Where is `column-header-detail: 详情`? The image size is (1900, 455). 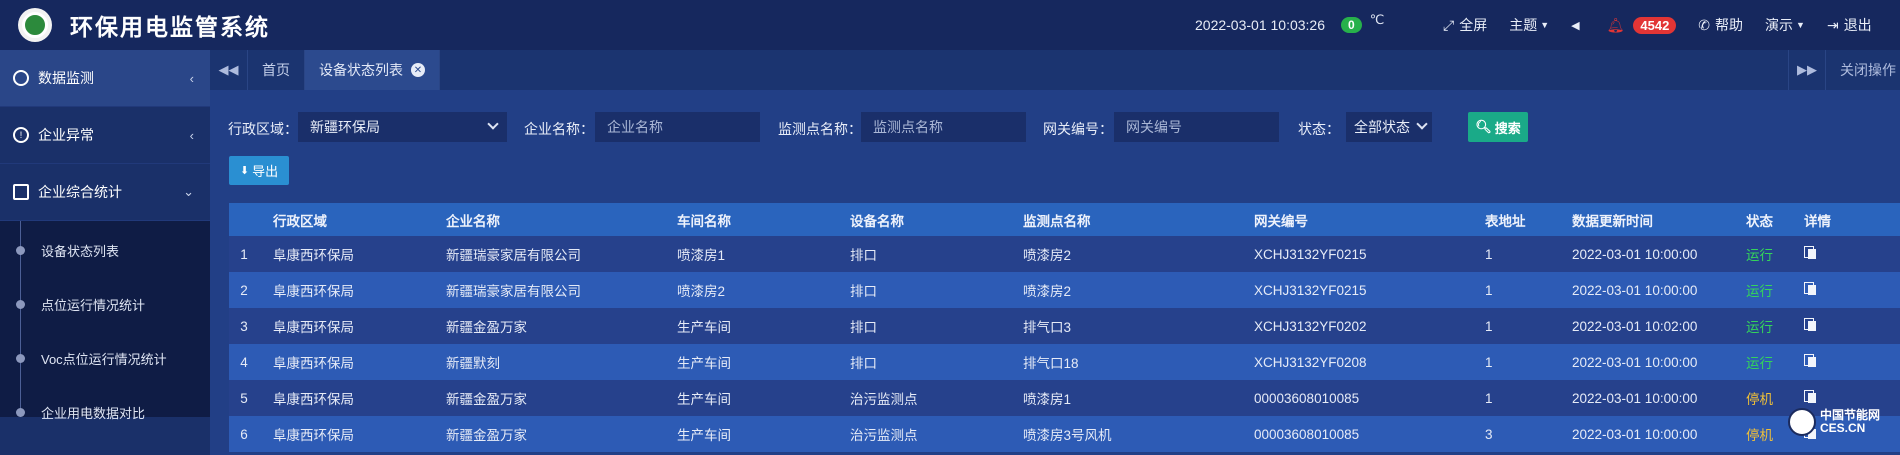 column-header-detail: 详情 is located at coordinates (1847, 219).